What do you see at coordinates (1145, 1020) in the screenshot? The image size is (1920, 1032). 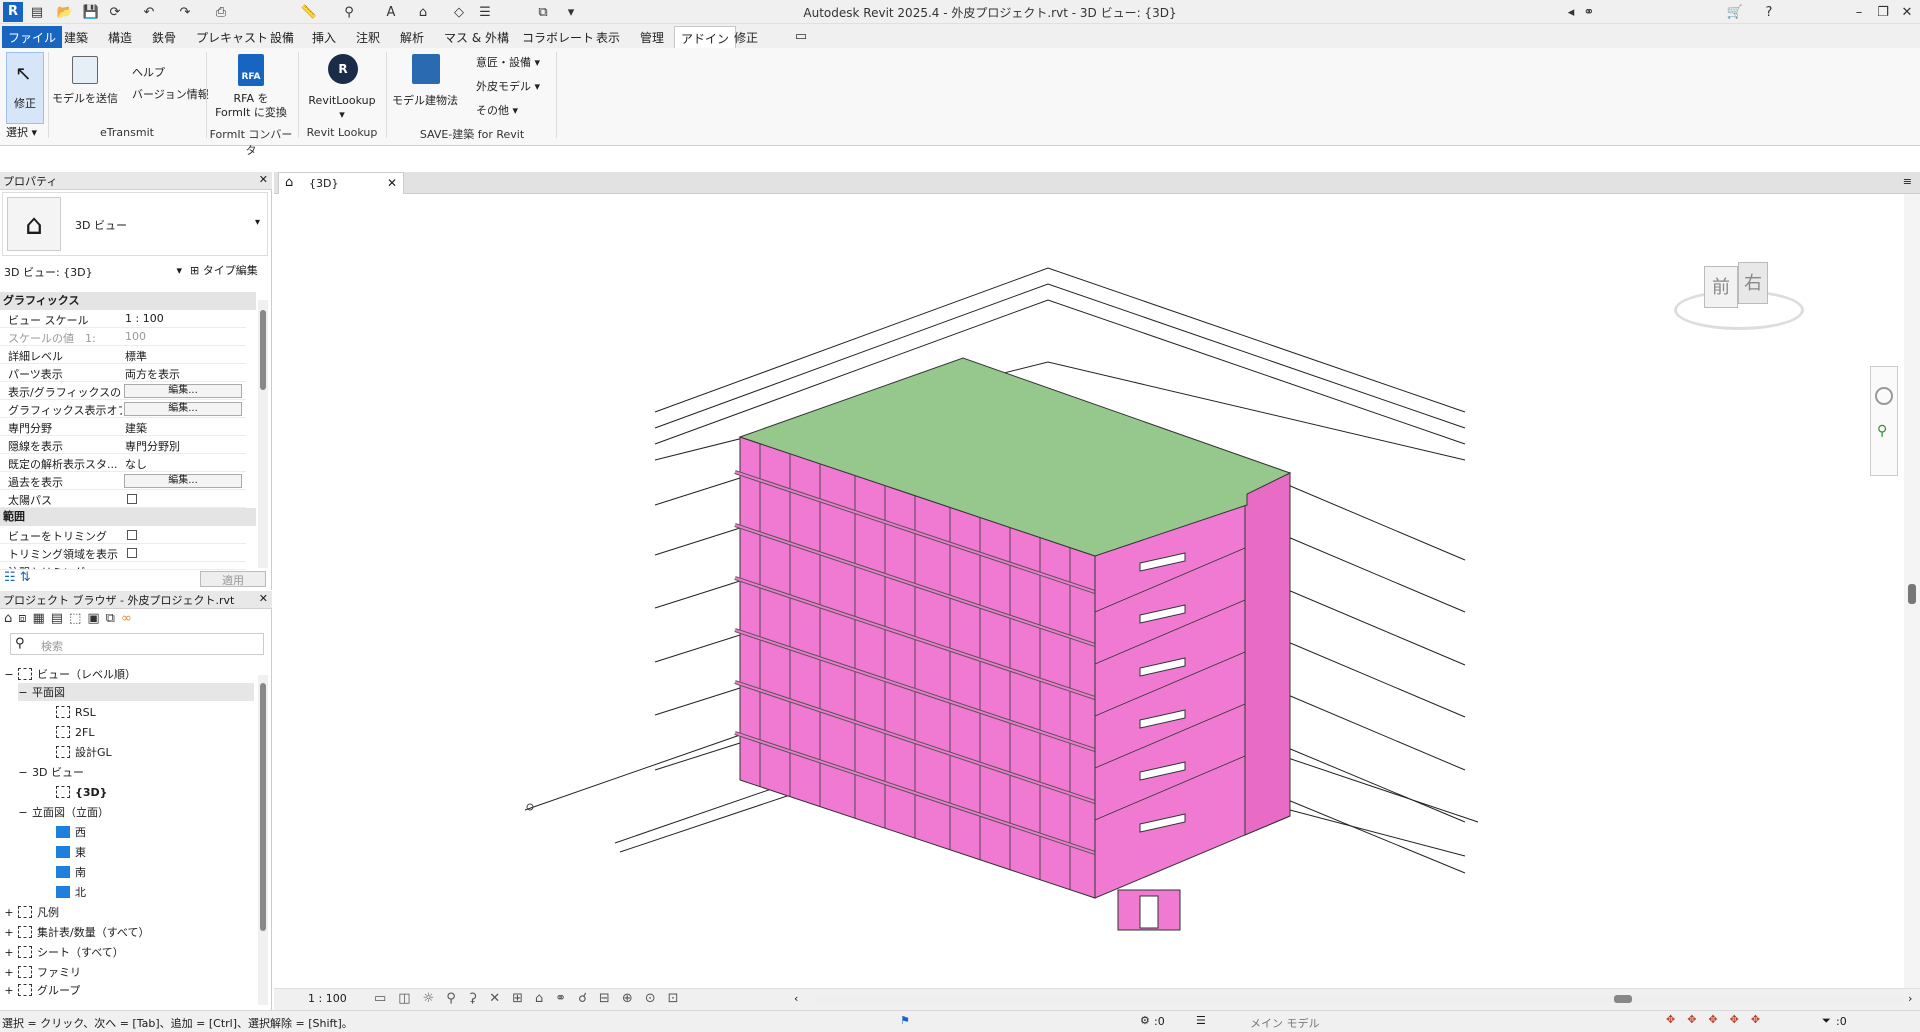 I see `workset-icon: ⚙` at bounding box center [1145, 1020].